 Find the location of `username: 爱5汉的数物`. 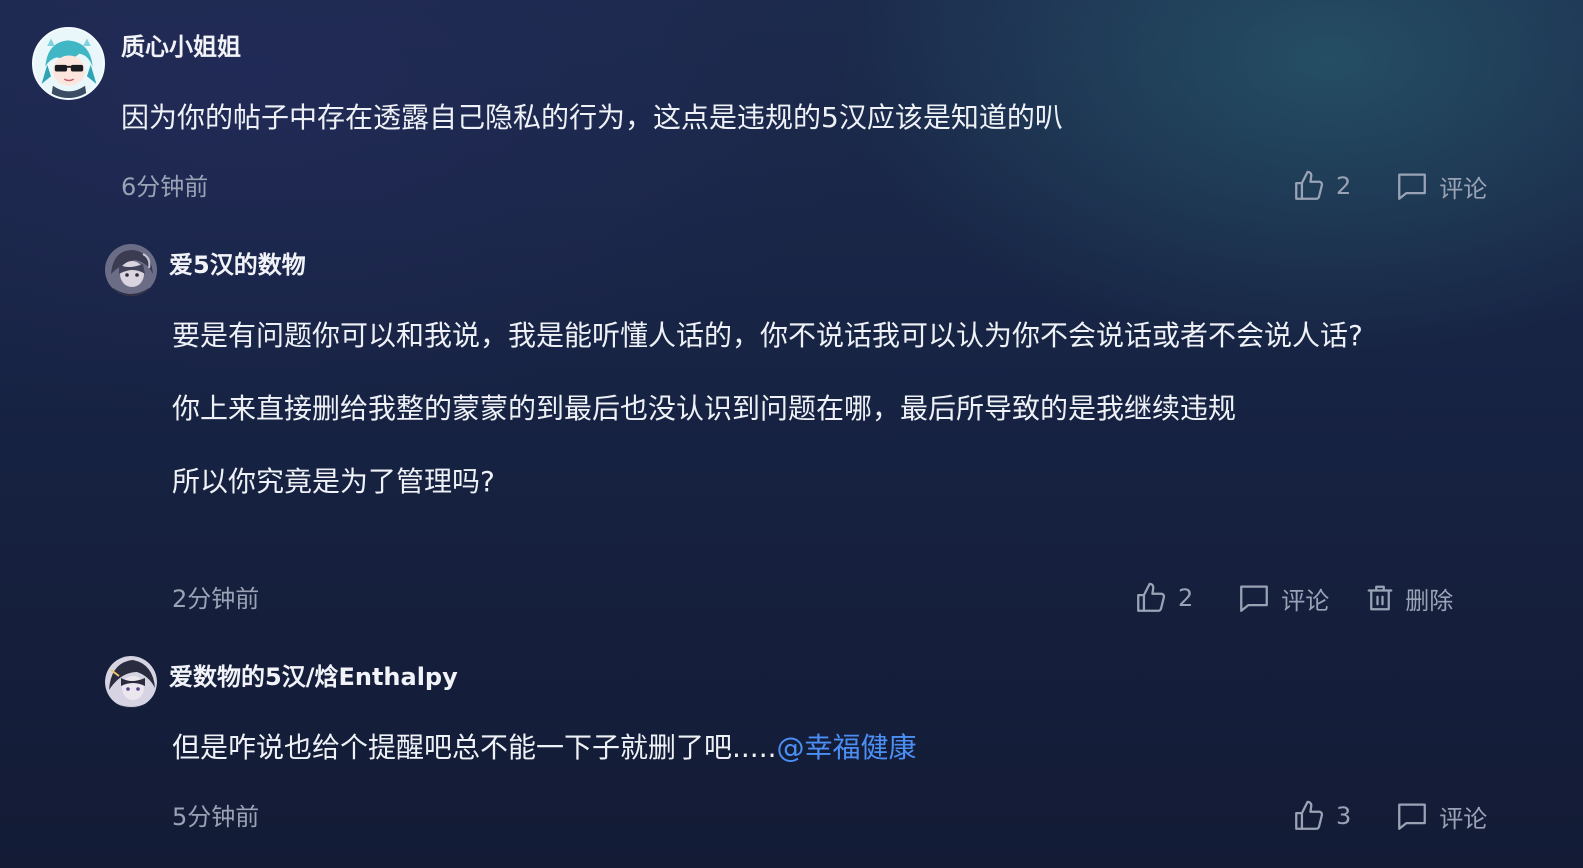

username: 爱5汉的数物 is located at coordinates (237, 265).